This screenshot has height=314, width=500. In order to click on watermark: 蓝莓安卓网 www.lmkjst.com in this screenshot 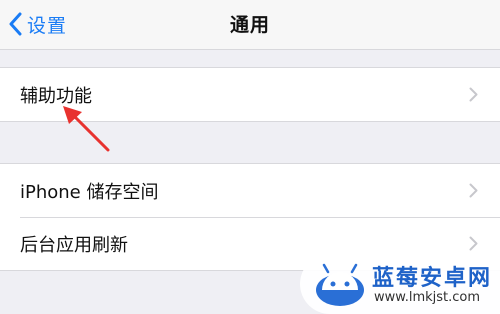, I will do `click(400, 284)`.